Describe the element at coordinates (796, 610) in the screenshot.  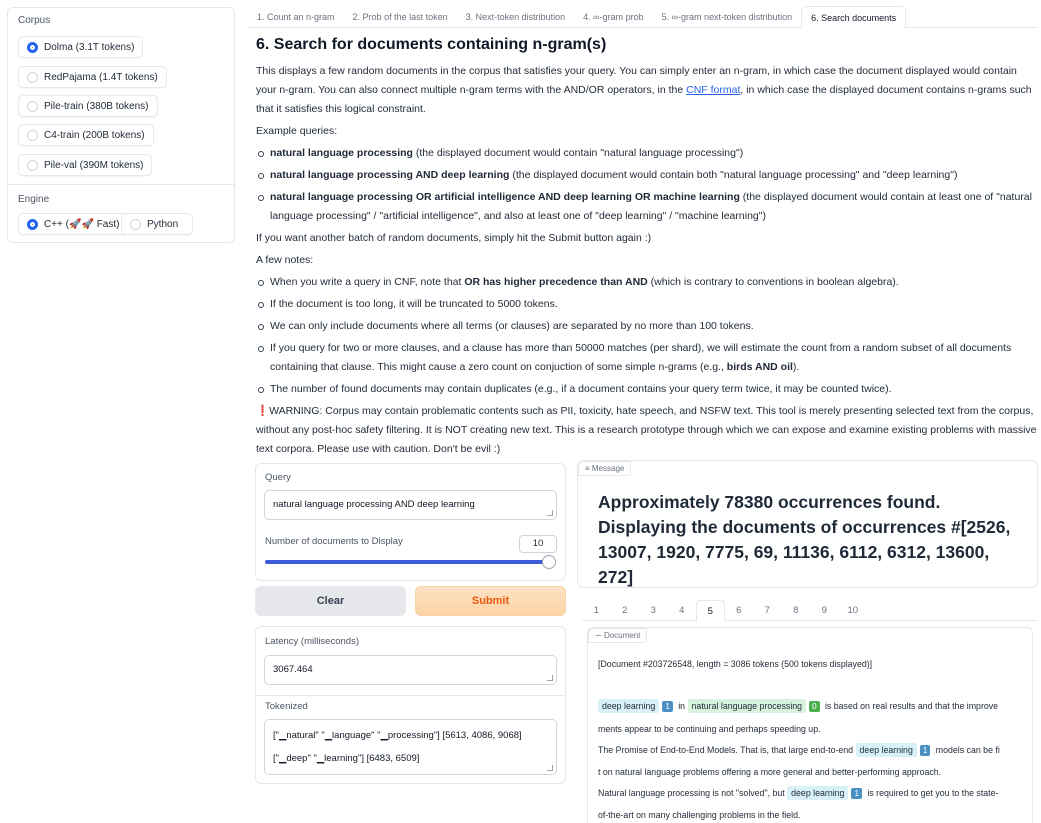
I see `doc-tab: 8` at that location.